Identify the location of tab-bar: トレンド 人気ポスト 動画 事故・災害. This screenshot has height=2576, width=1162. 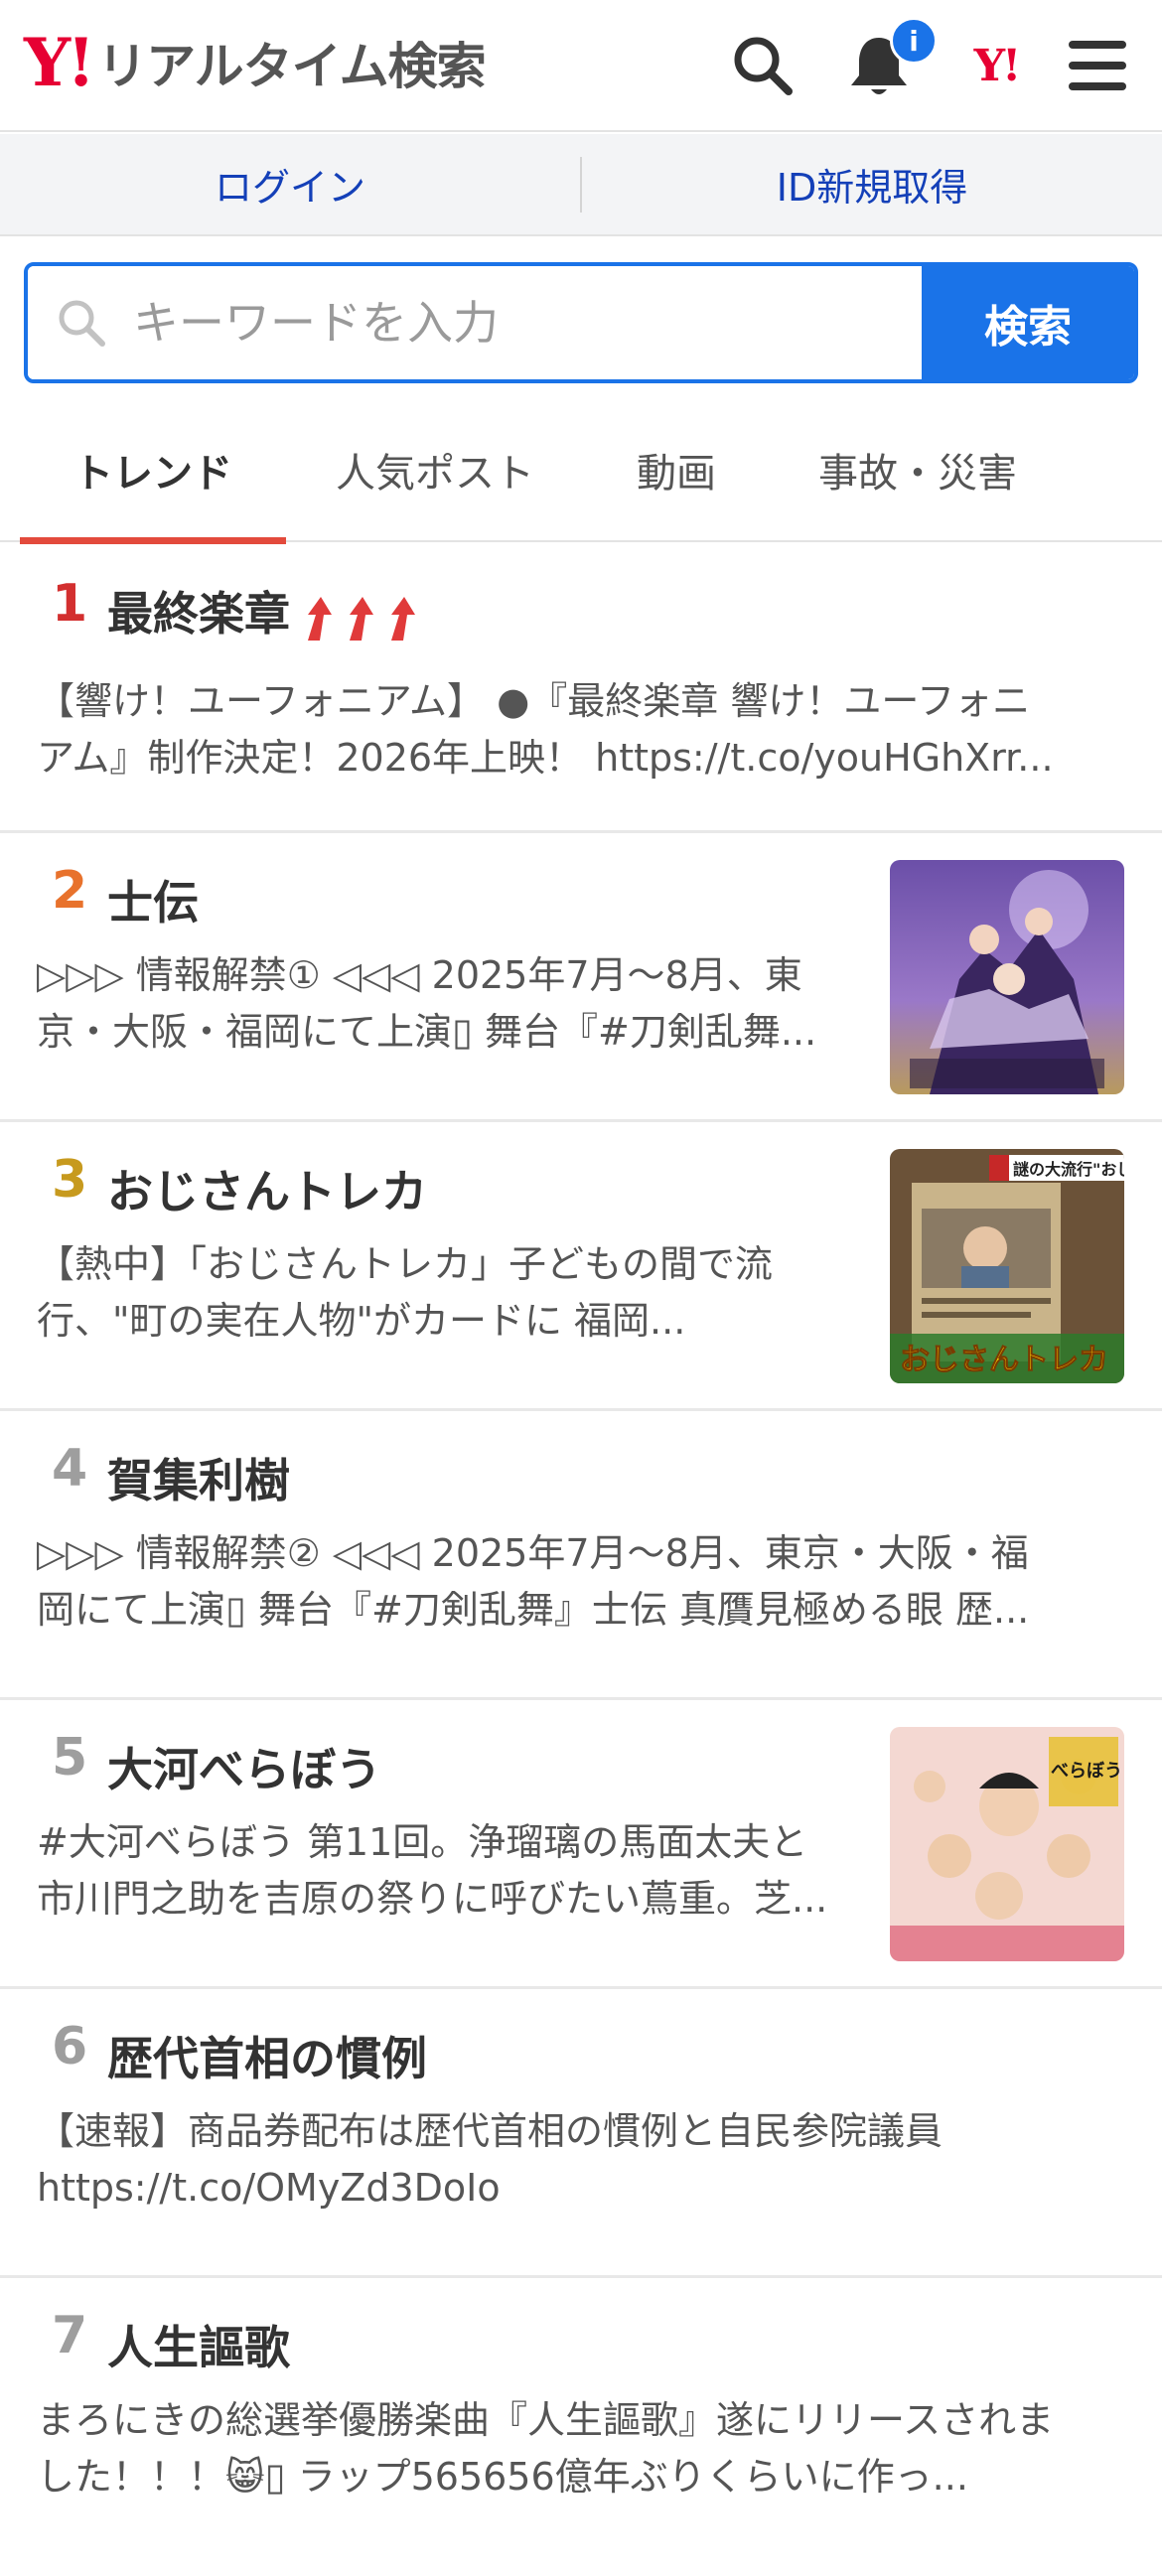
(581, 471).